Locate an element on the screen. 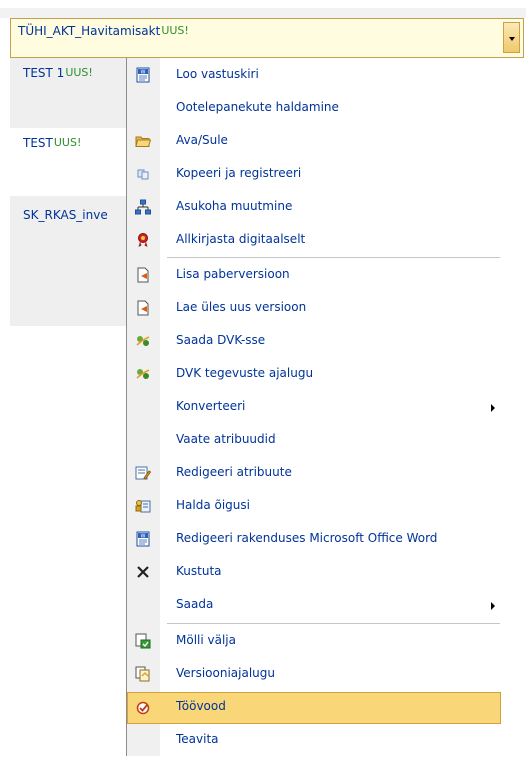  item-menu-dropdown-button is located at coordinates (511, 37).